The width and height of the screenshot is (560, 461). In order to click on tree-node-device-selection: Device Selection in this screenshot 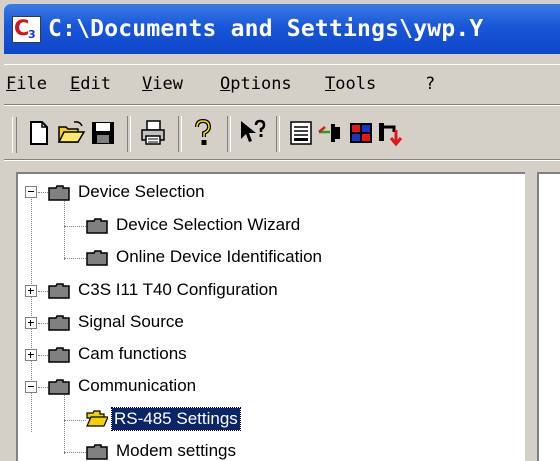, I will do `click(218, 193)`.